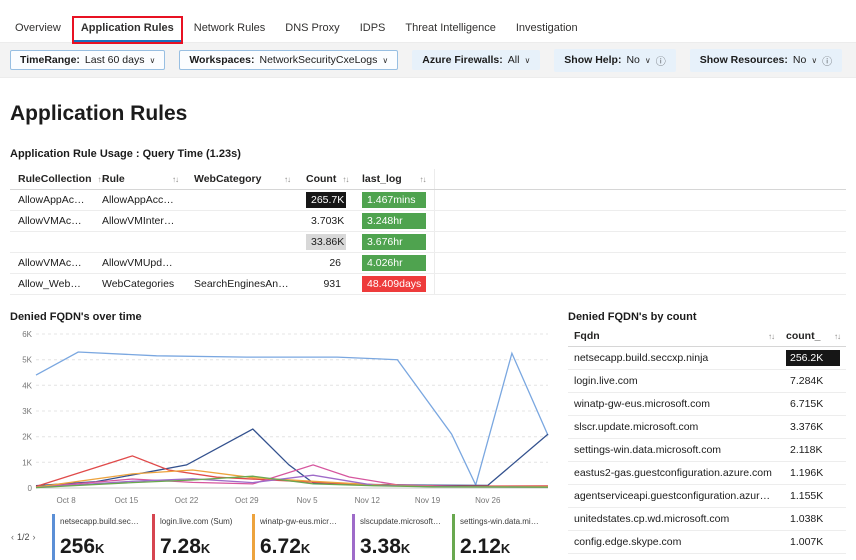  I want to click on table-row: oneclient.sfx.ms 992, so click(707, 556).